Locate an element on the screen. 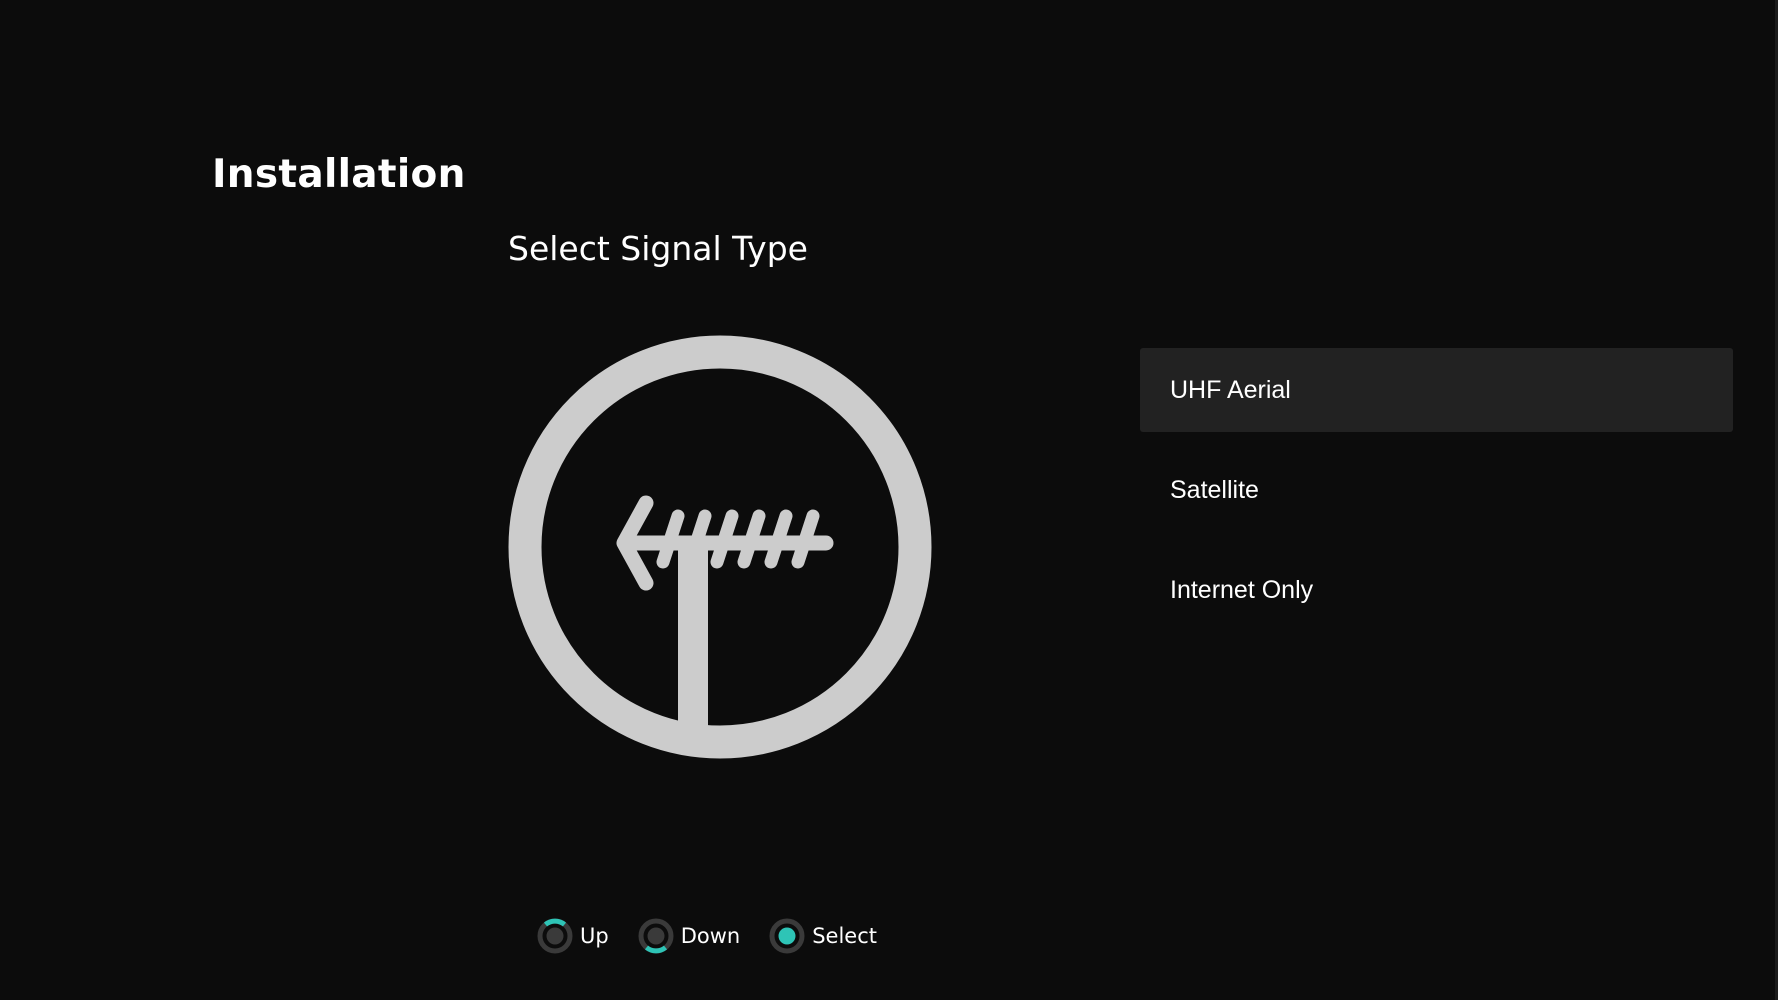  dpad-down-icon is located at coordinates (656, 936).